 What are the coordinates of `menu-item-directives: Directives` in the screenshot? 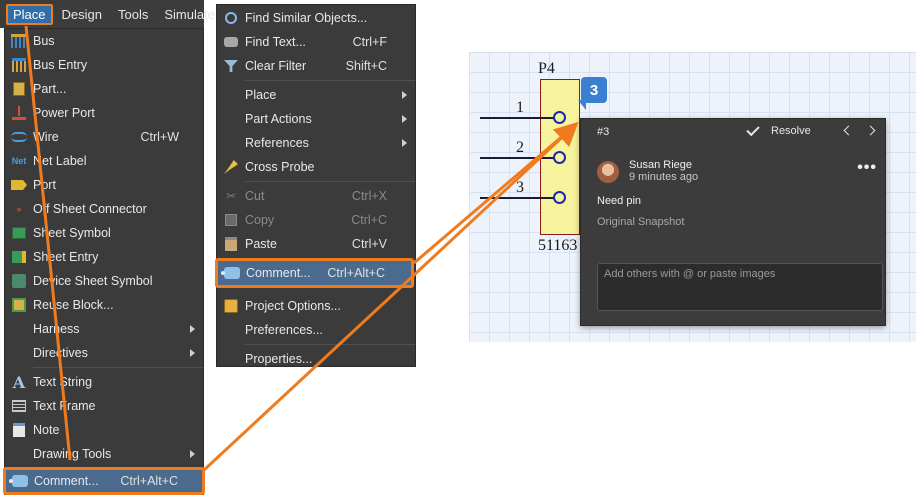 It's located at (104, 353).